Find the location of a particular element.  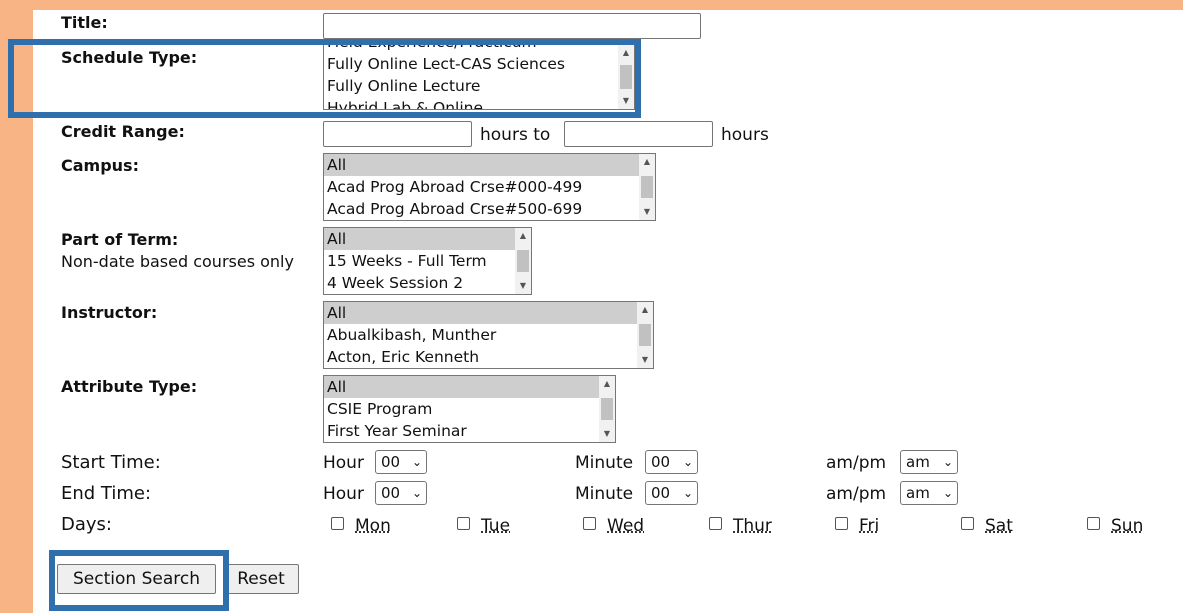

instructor-label: Instructor: is located at coordinates (109, 312).